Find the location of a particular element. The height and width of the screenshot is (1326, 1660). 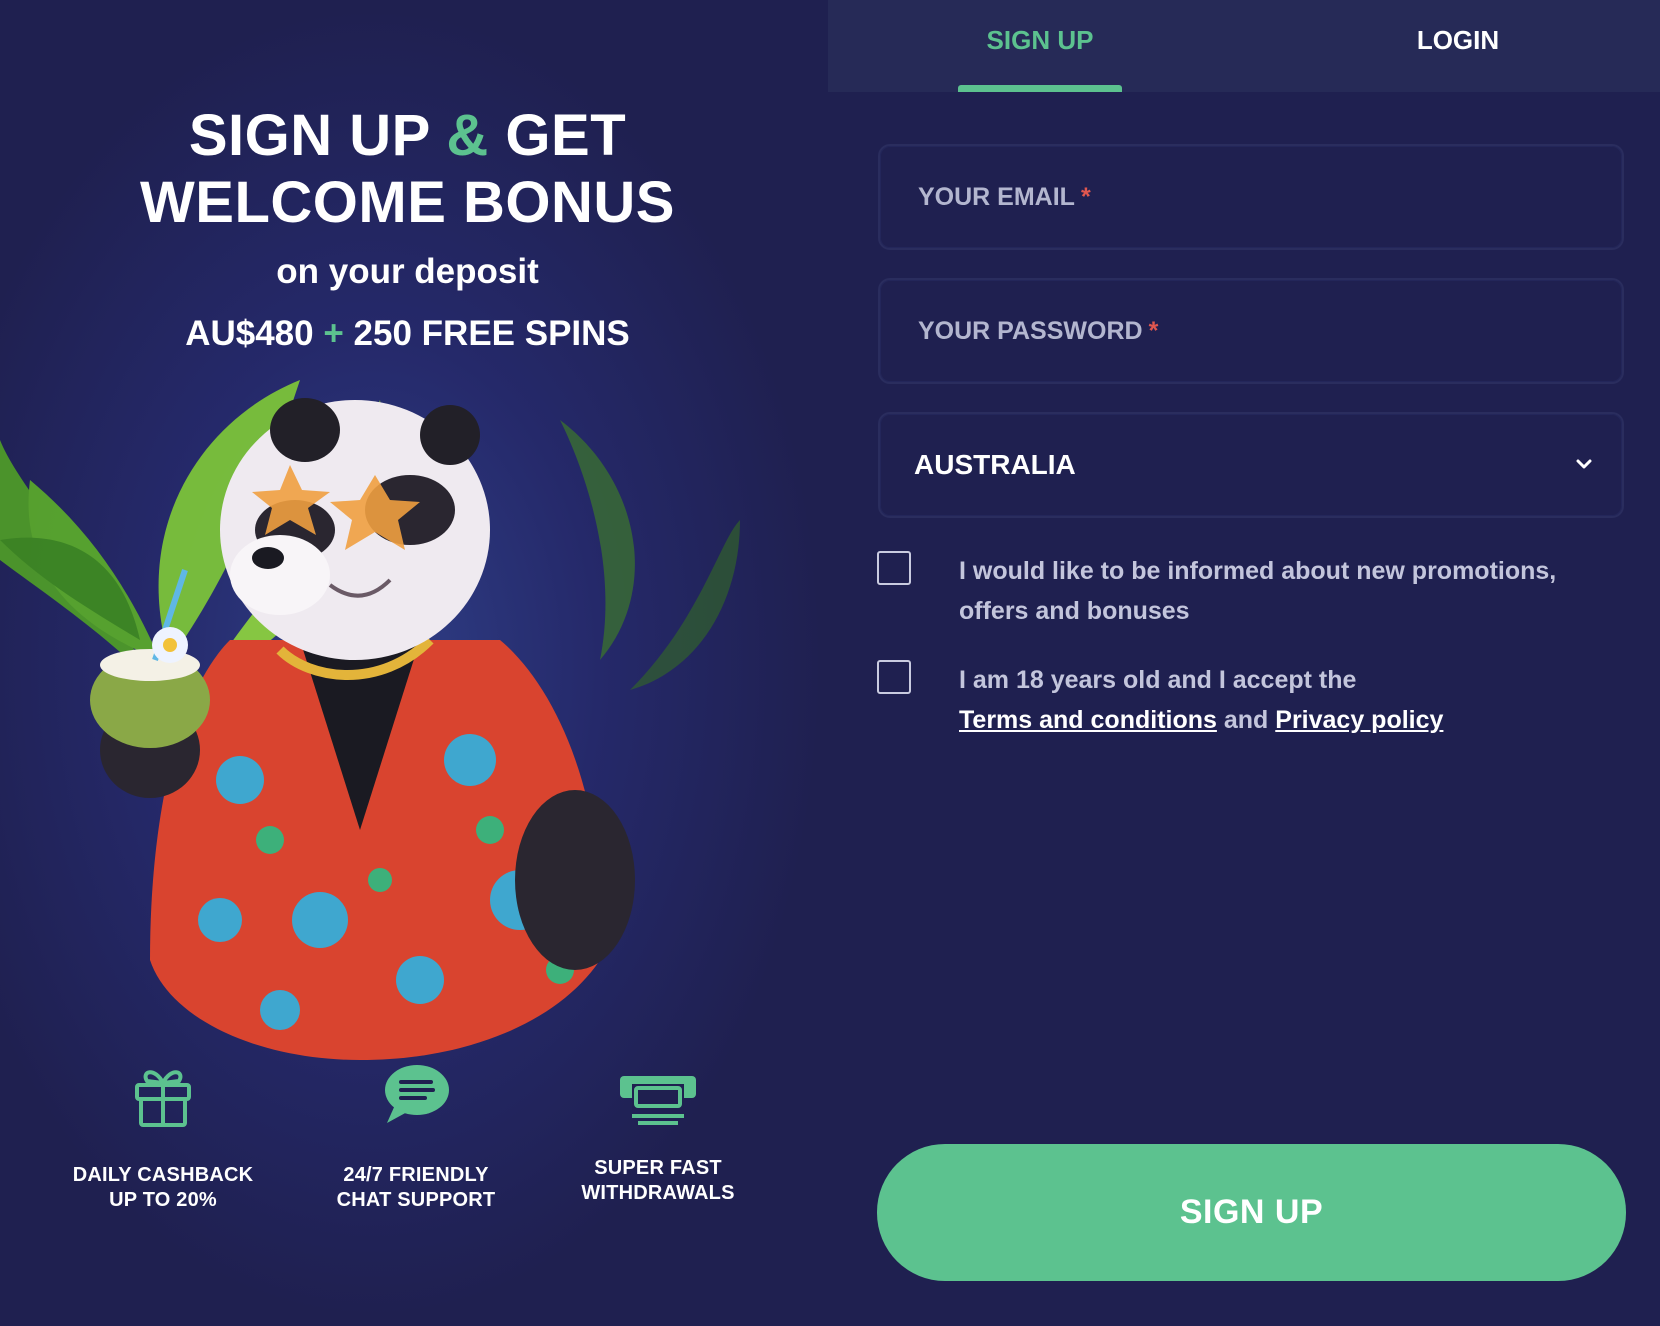

country-select: AUSTRALIA is located at coordinates (1251, 465).